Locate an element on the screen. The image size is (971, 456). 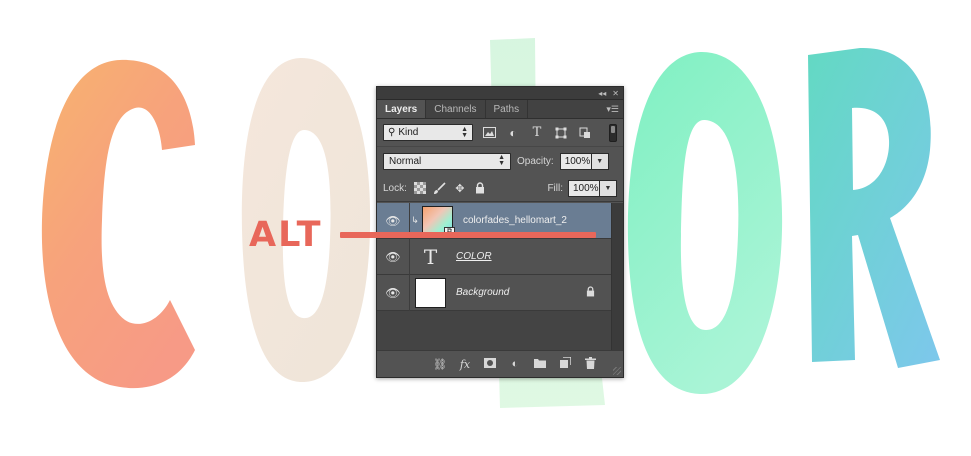
opacity-label: Opacity: is located at coordinates (535, 161).